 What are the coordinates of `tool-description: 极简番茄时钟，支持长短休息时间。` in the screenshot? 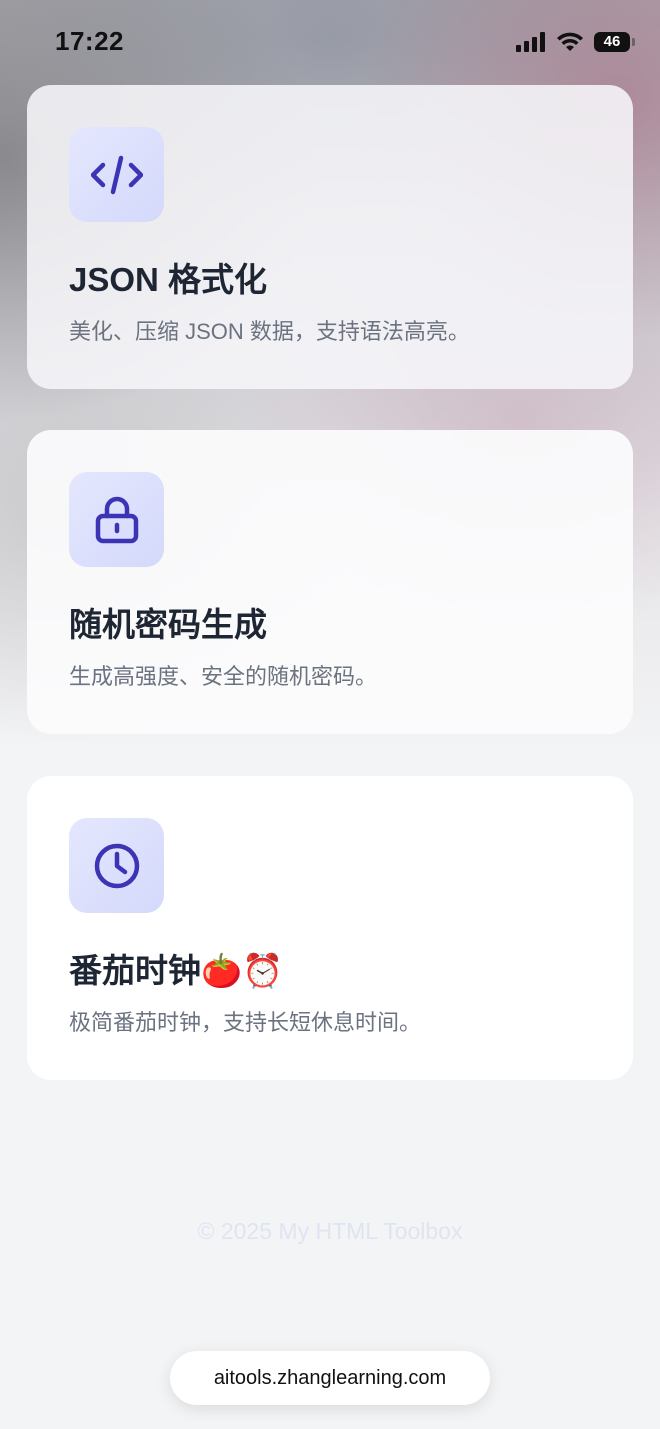 It's located at (245, 1022).